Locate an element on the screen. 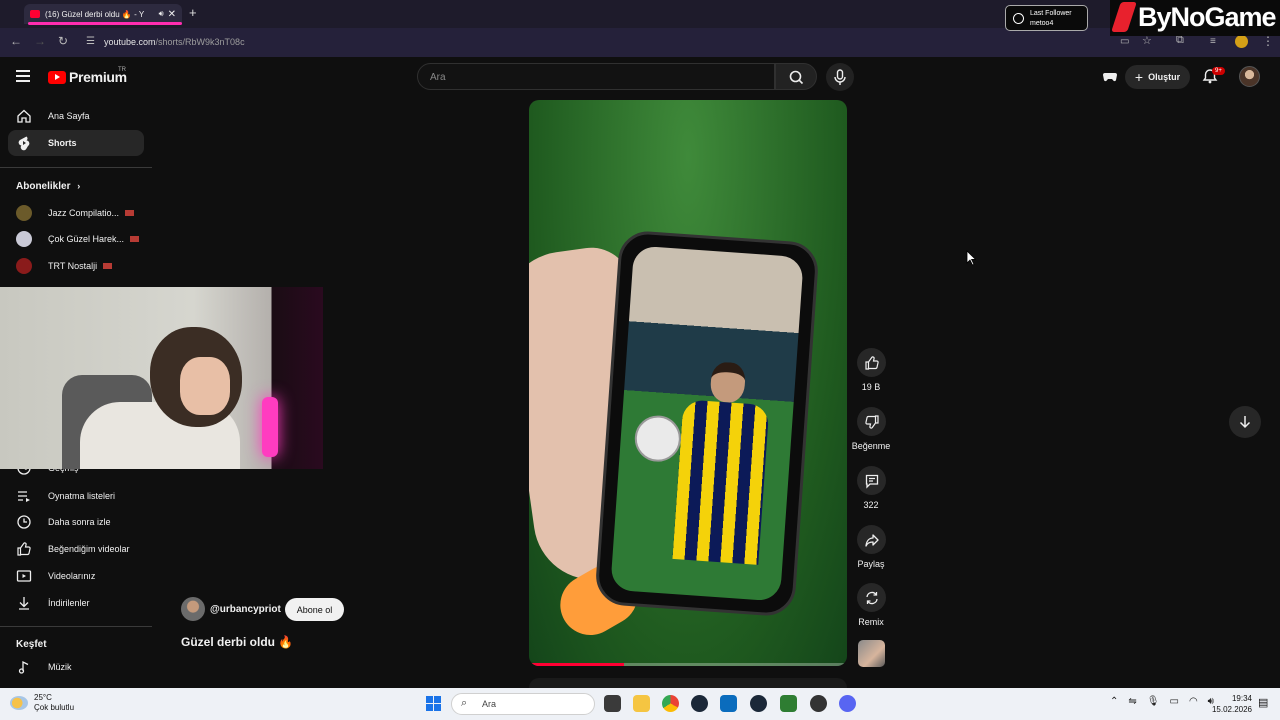  dislike-label: Beğenme is located at coordinates (871, 446).